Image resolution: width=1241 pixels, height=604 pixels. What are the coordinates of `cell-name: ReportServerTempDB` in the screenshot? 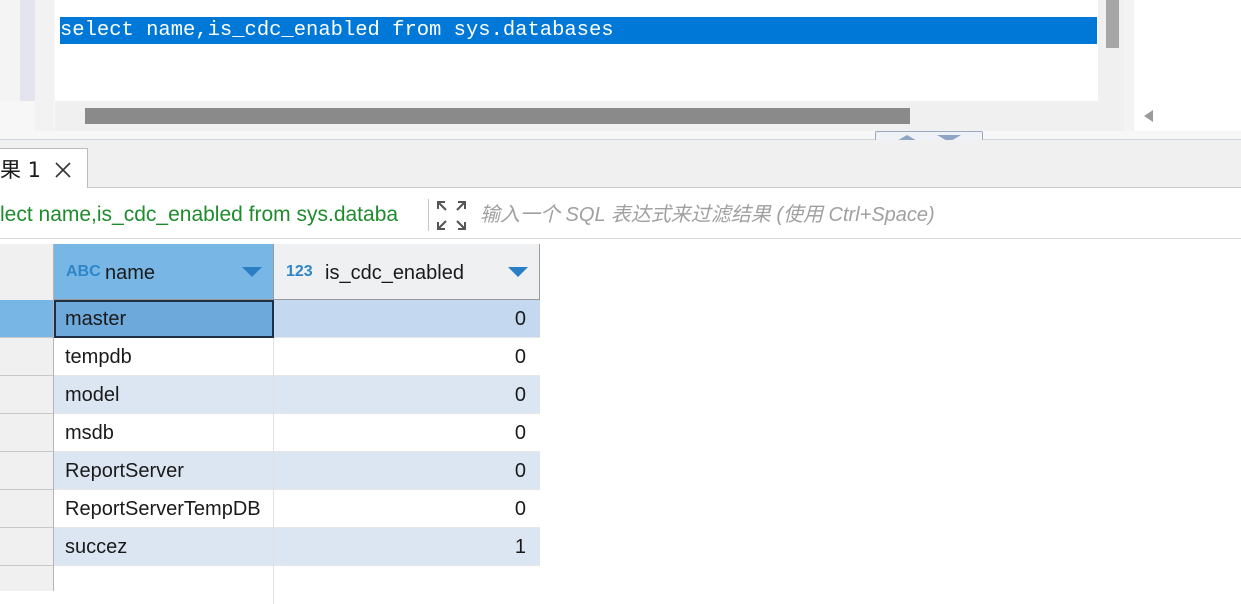 It's located at (164, 509).